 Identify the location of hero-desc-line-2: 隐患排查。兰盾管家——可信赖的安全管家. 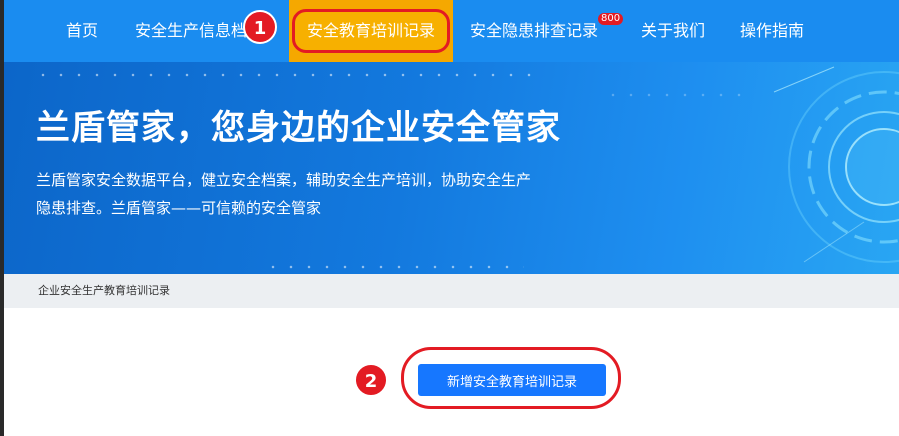
(179, 208).